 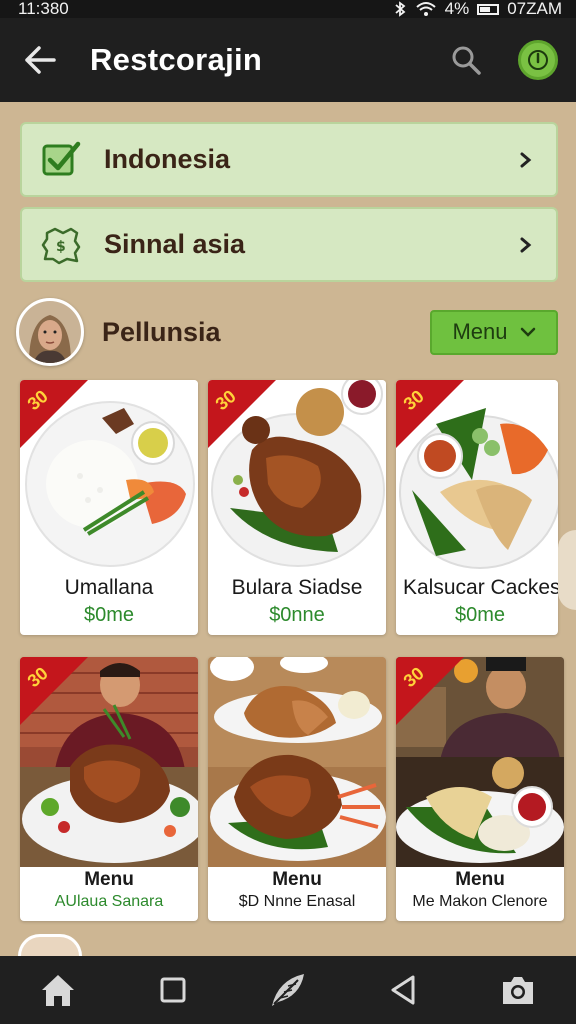 What do you see at coordinates (288, 9) in the screenshot?
I see `status-bar: 11:380 4% 07ZAM` at bounding box center [288, 9].